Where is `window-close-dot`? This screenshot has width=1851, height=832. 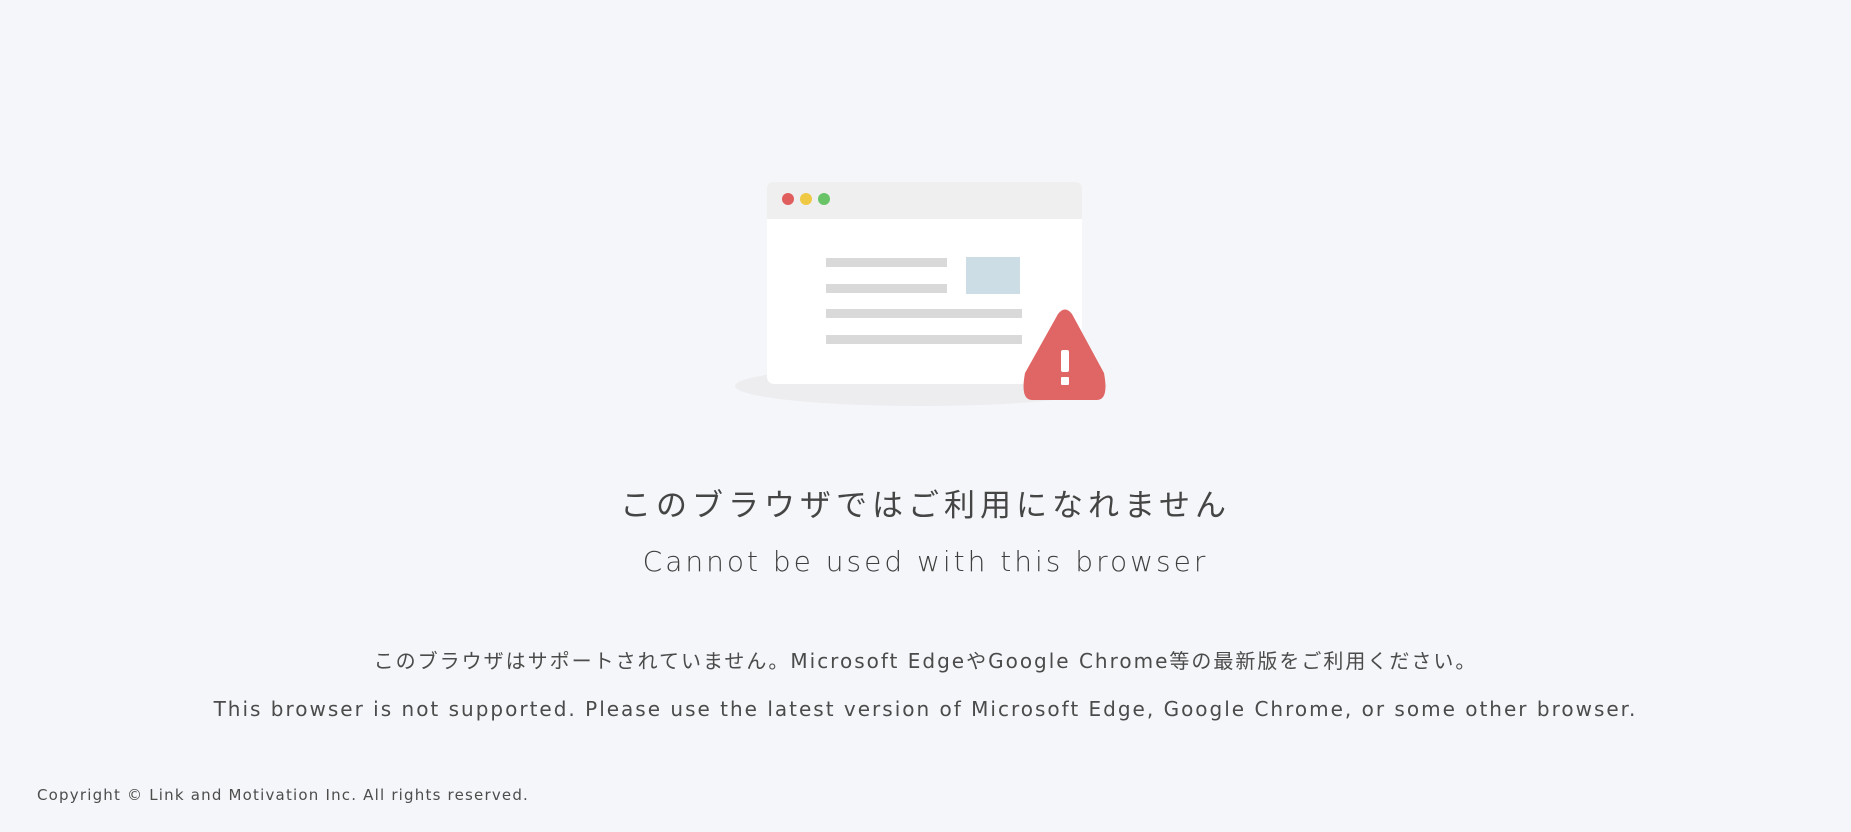
window-close-dot is located at coordinates (788, 199).